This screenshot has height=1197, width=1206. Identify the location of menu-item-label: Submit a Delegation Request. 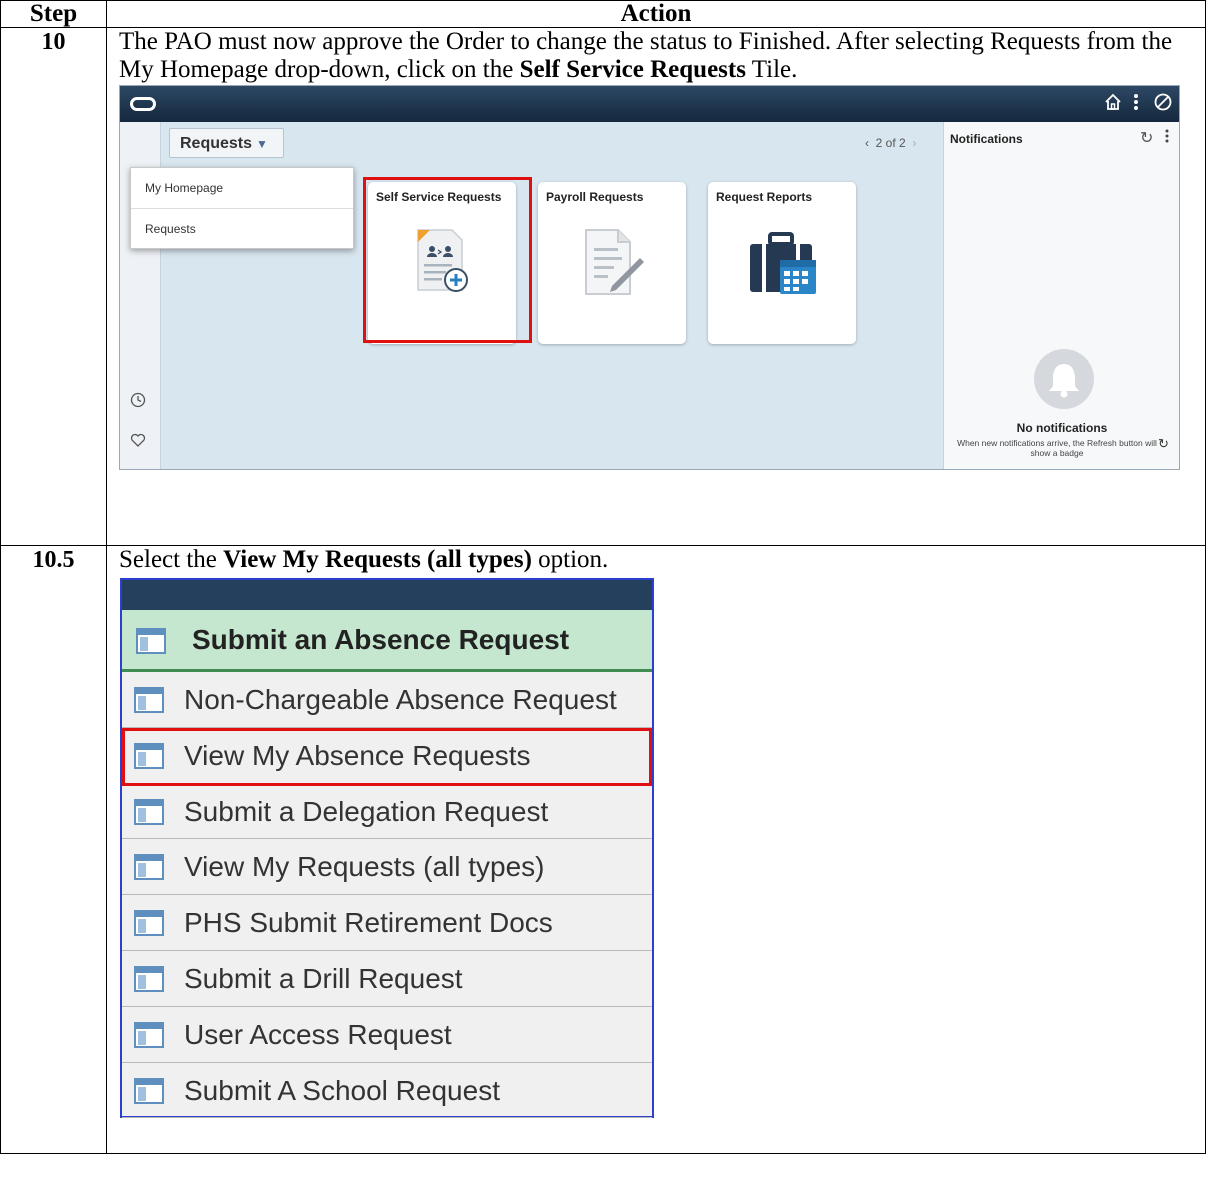
(366, 811).